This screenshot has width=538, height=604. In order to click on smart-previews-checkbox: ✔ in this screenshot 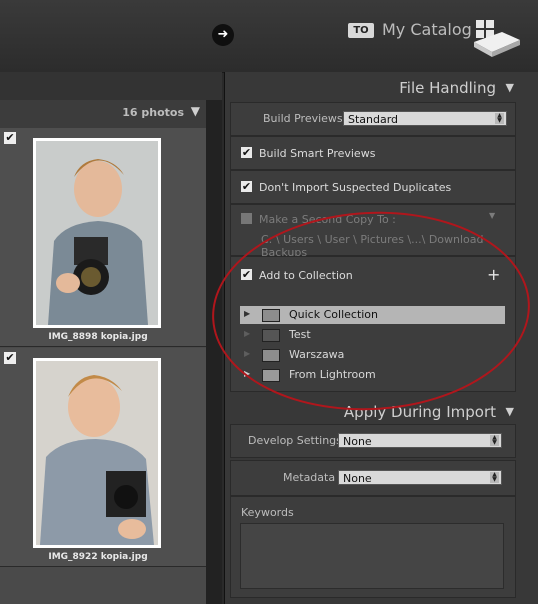, I will do `click(246, 152)`.